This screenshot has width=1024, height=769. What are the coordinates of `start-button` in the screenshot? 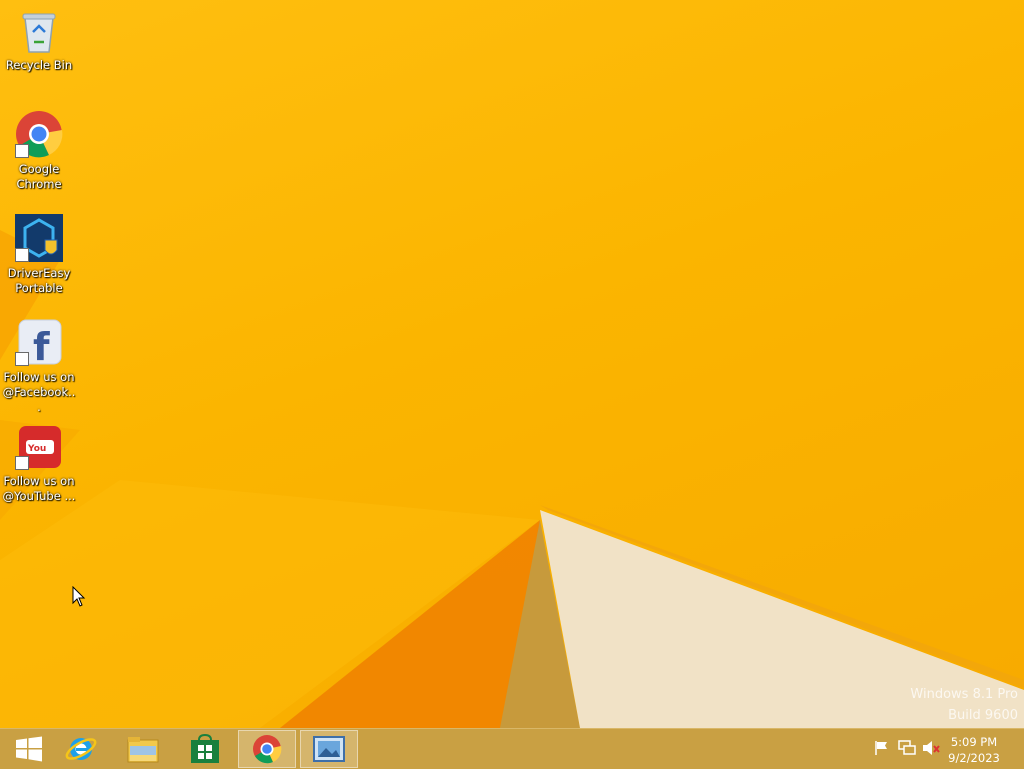 It's located at (29, 749).